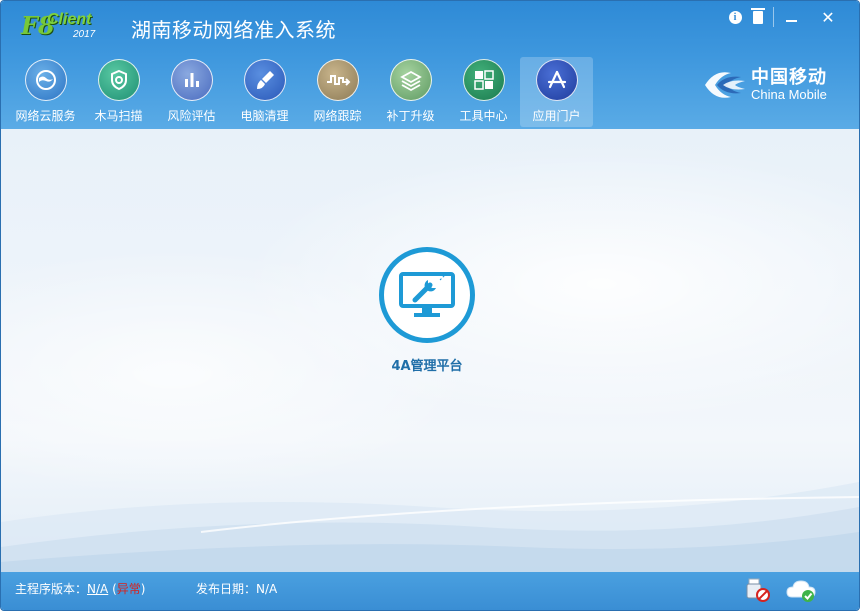  I want to click on usb-blocked-icon, so click(758, 590).